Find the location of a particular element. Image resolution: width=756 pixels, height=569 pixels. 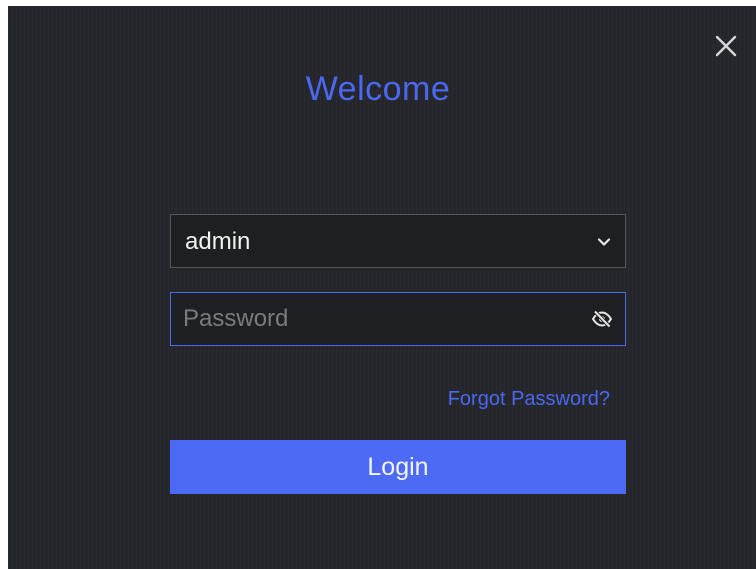

dialog-title: Welcome is located at coordinates (378, 89).